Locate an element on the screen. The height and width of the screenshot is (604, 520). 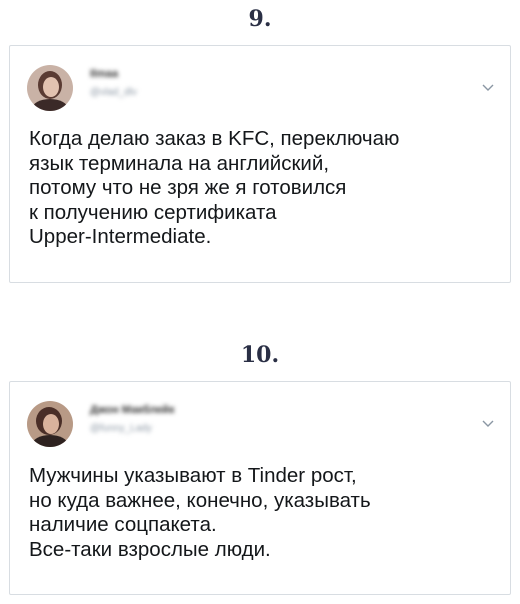
tweet-text-line: потому что не зря же я готовился is located at coordinates (188, 187).